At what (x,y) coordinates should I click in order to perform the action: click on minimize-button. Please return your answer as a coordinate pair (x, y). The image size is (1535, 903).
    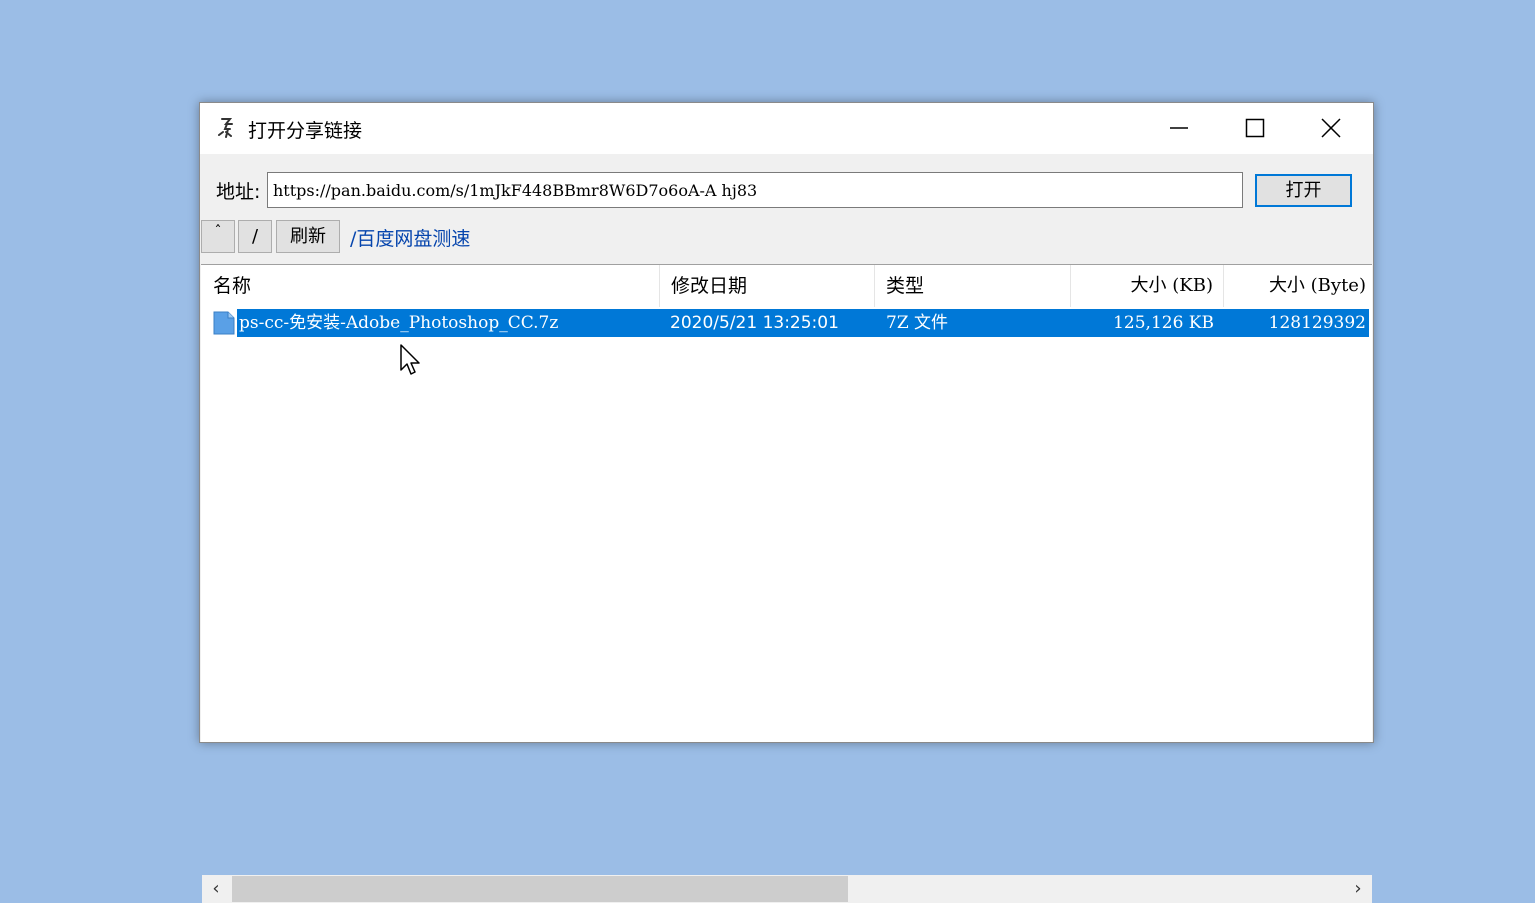
    Looking at the image, I should click on (1179, 128).